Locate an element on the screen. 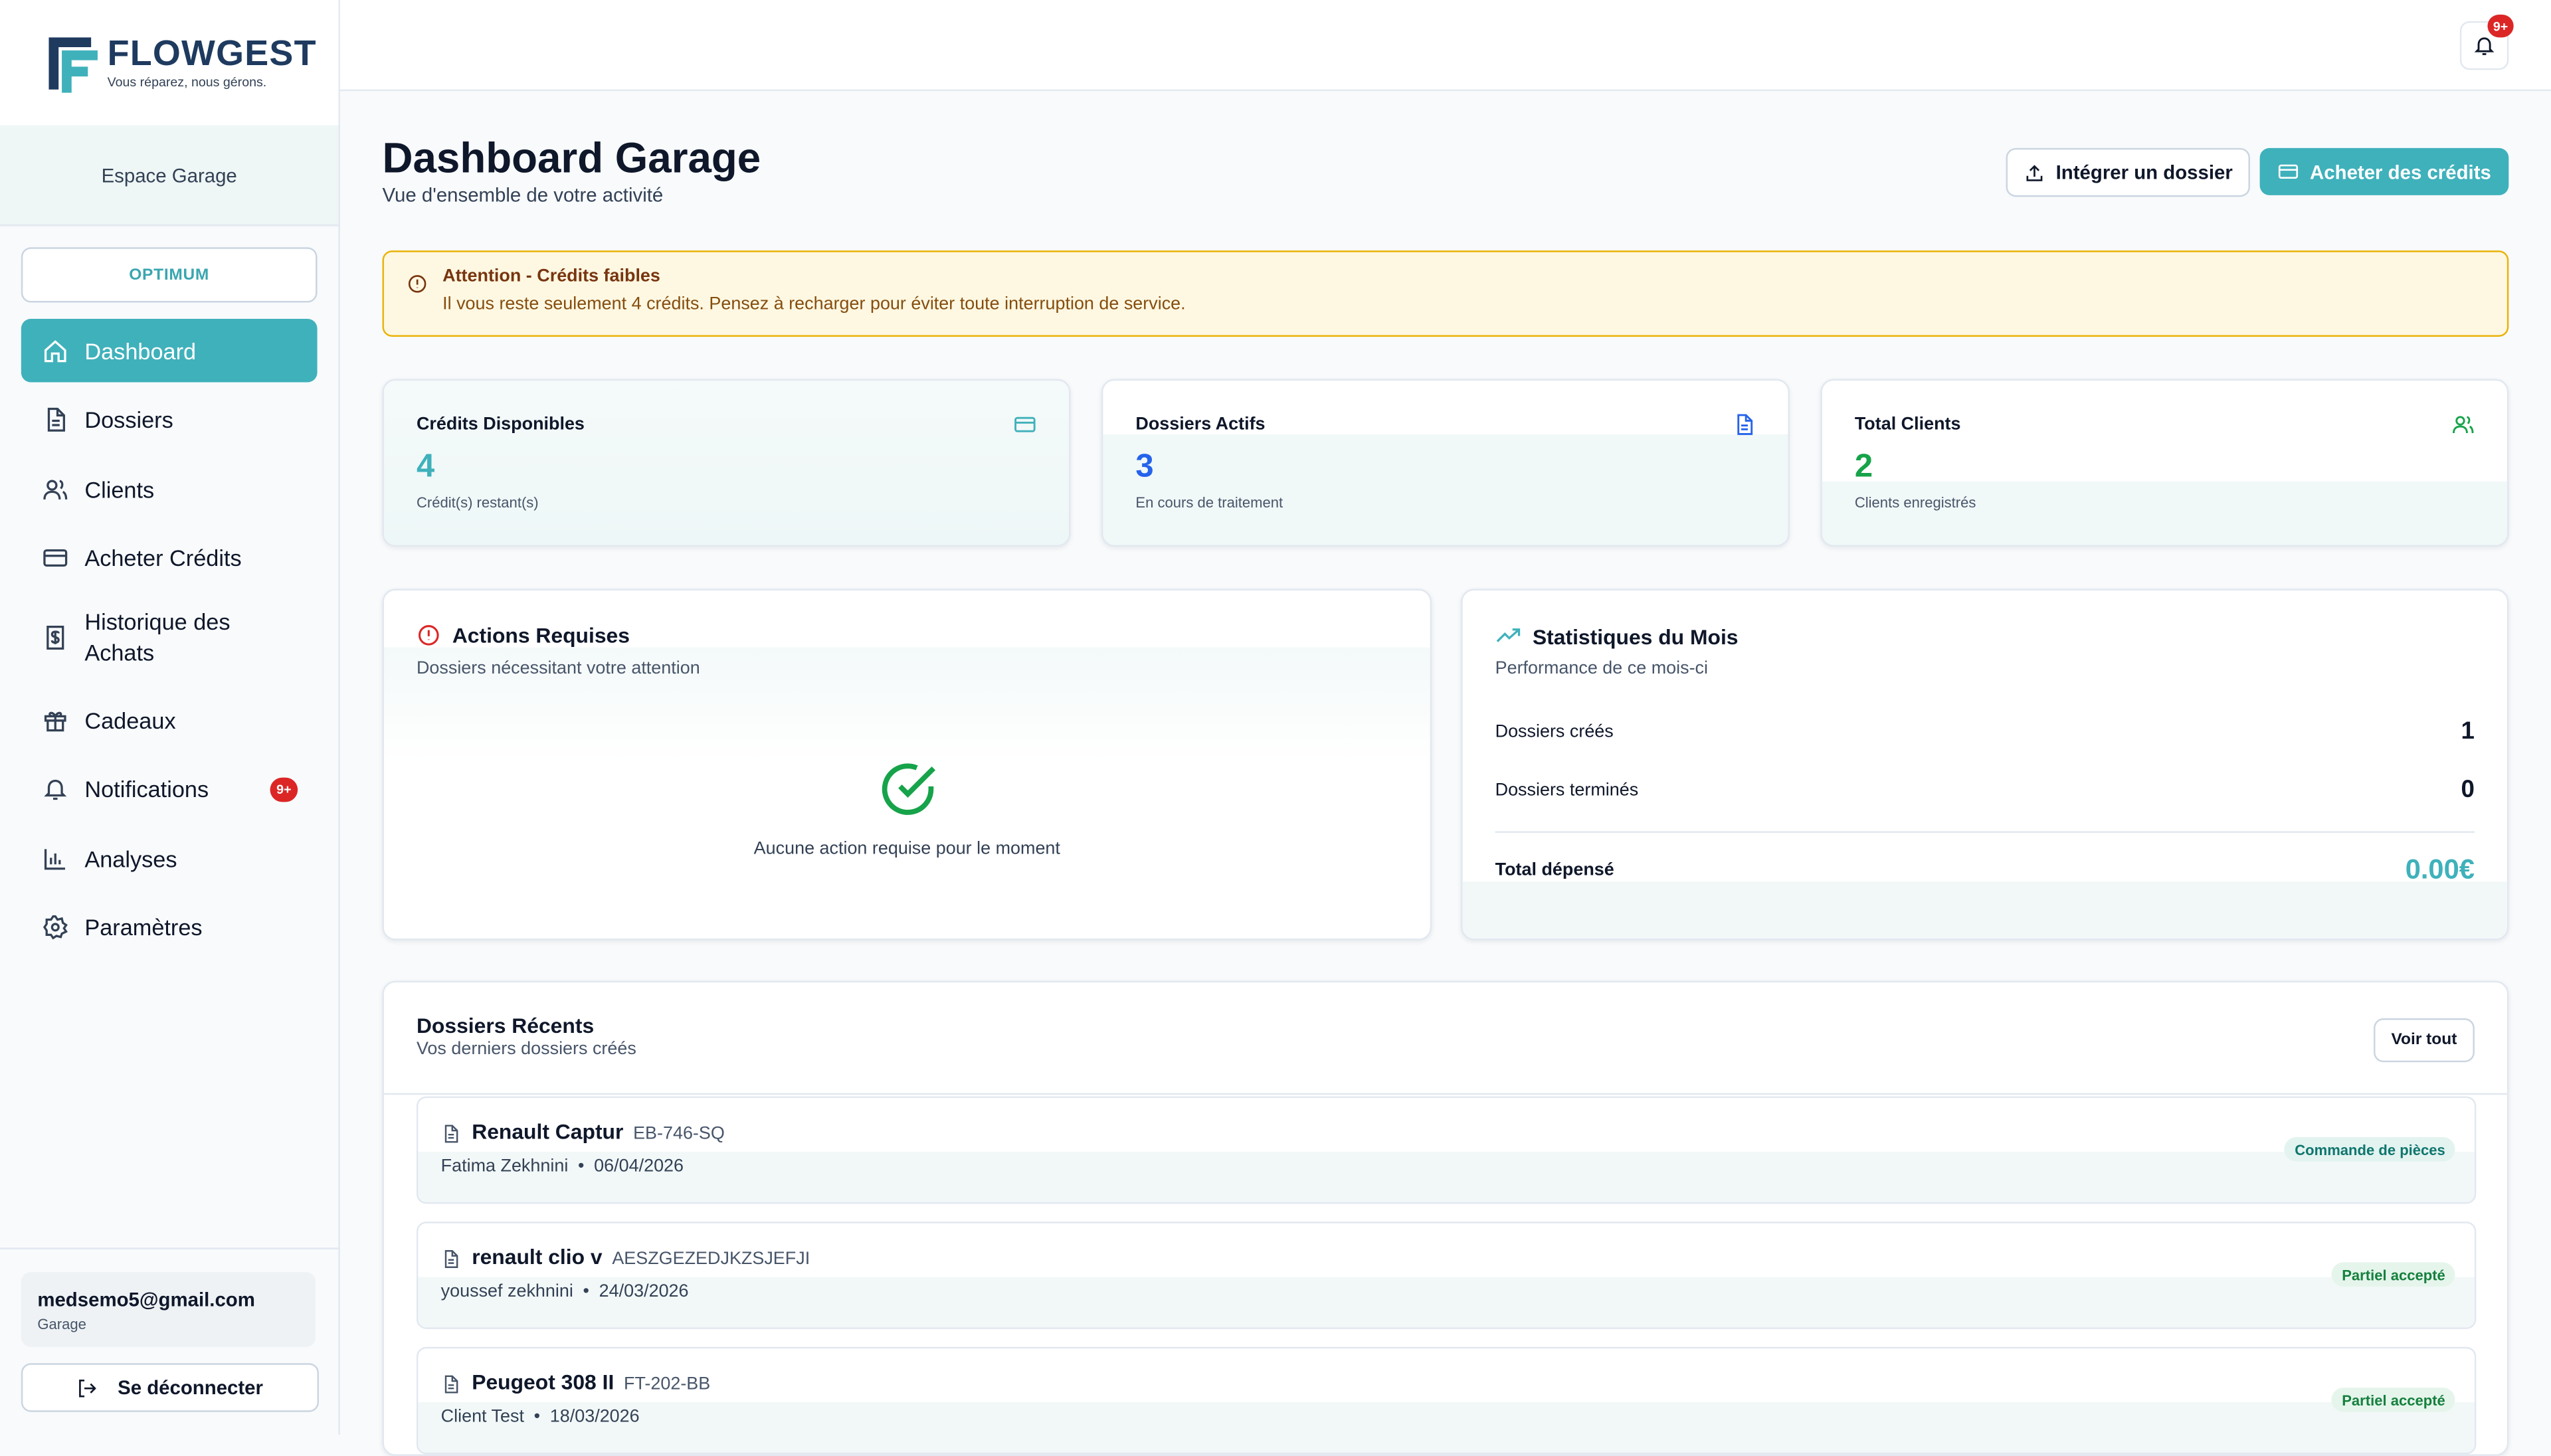  stat-sub: En cours de traitement is located at coordinates (1209, 502).